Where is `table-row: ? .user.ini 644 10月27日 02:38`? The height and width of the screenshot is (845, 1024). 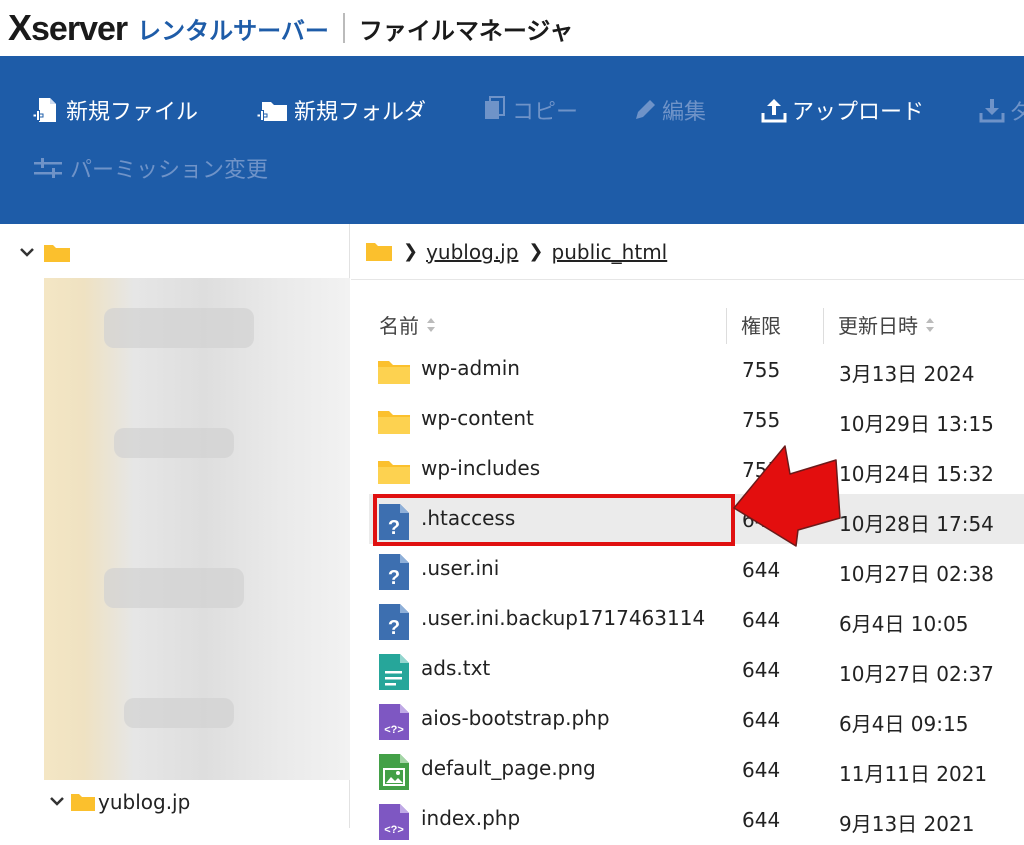 table-row: ? .user.ini 644 10月27日 02:38 is located at coordinates (696, 569).